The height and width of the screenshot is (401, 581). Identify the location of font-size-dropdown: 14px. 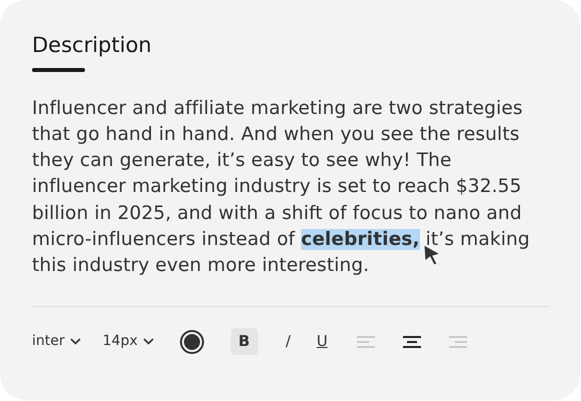
(128, 341).